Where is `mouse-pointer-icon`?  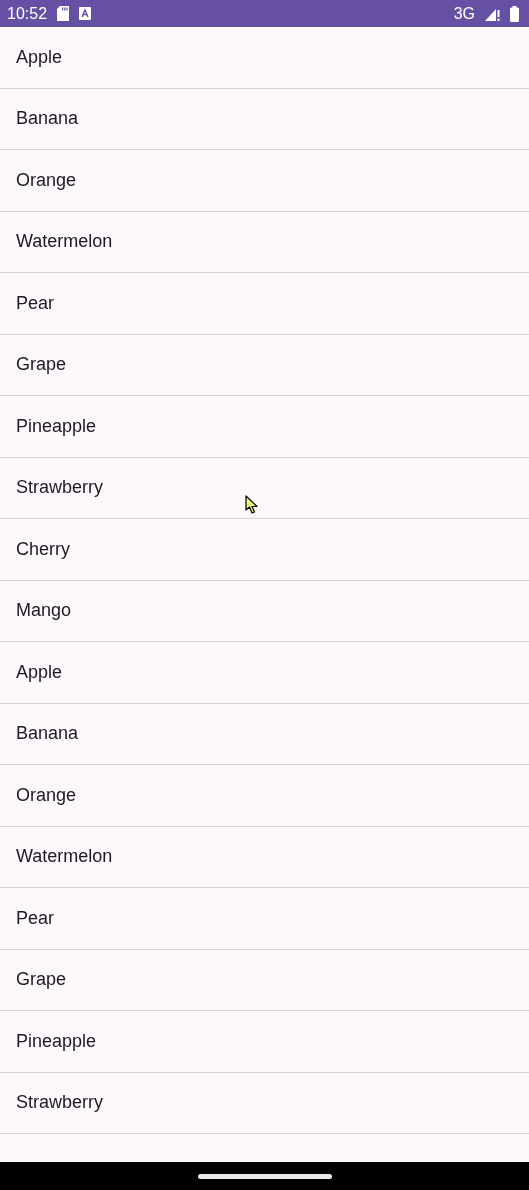 mouse-pointer-icon is located at coordinates (252, 505).